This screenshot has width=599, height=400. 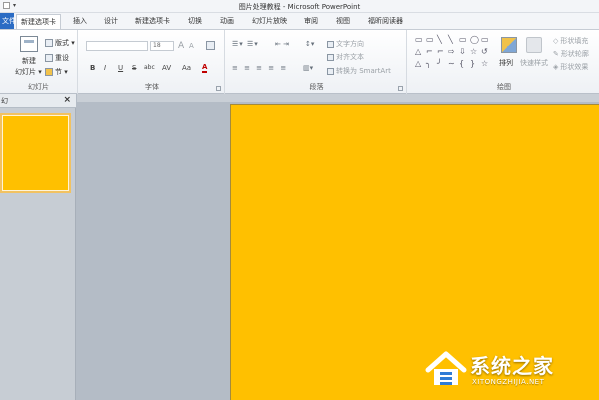 I want to click on grow-font-button: A, so click(x=181, y=46).